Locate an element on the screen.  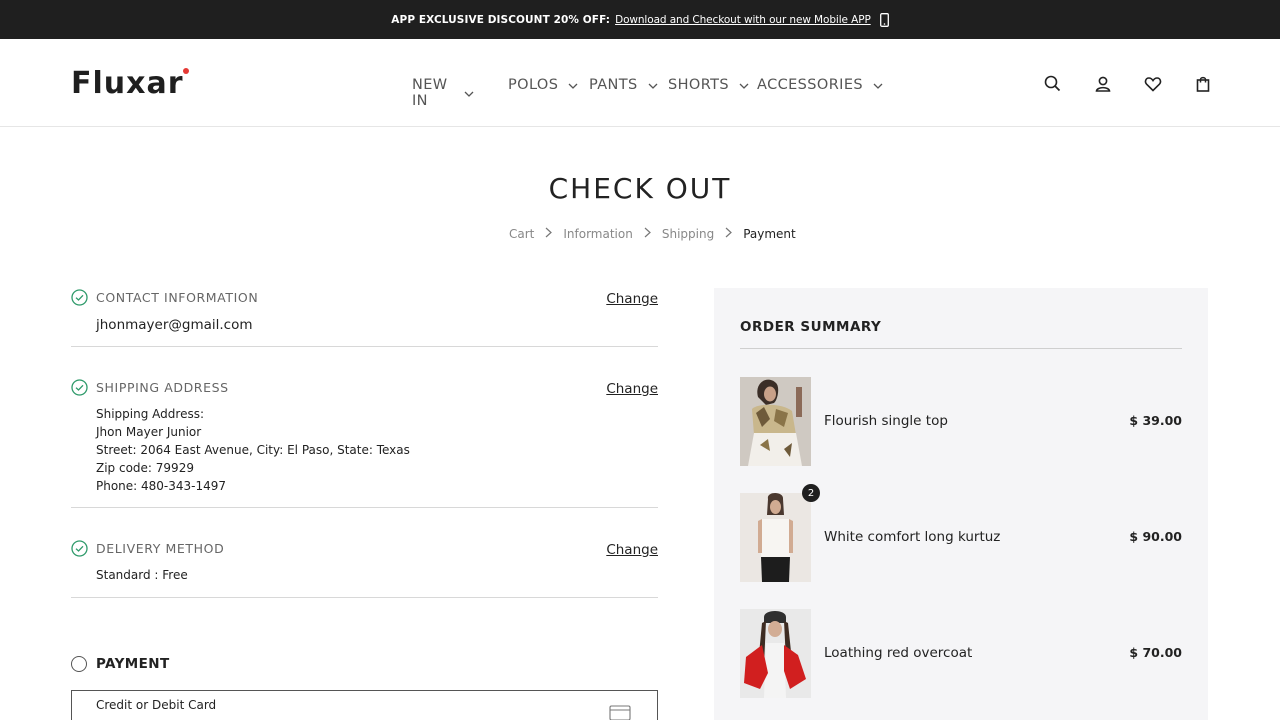
payment-header: PAYMENT is located at coordinates (120, 664).